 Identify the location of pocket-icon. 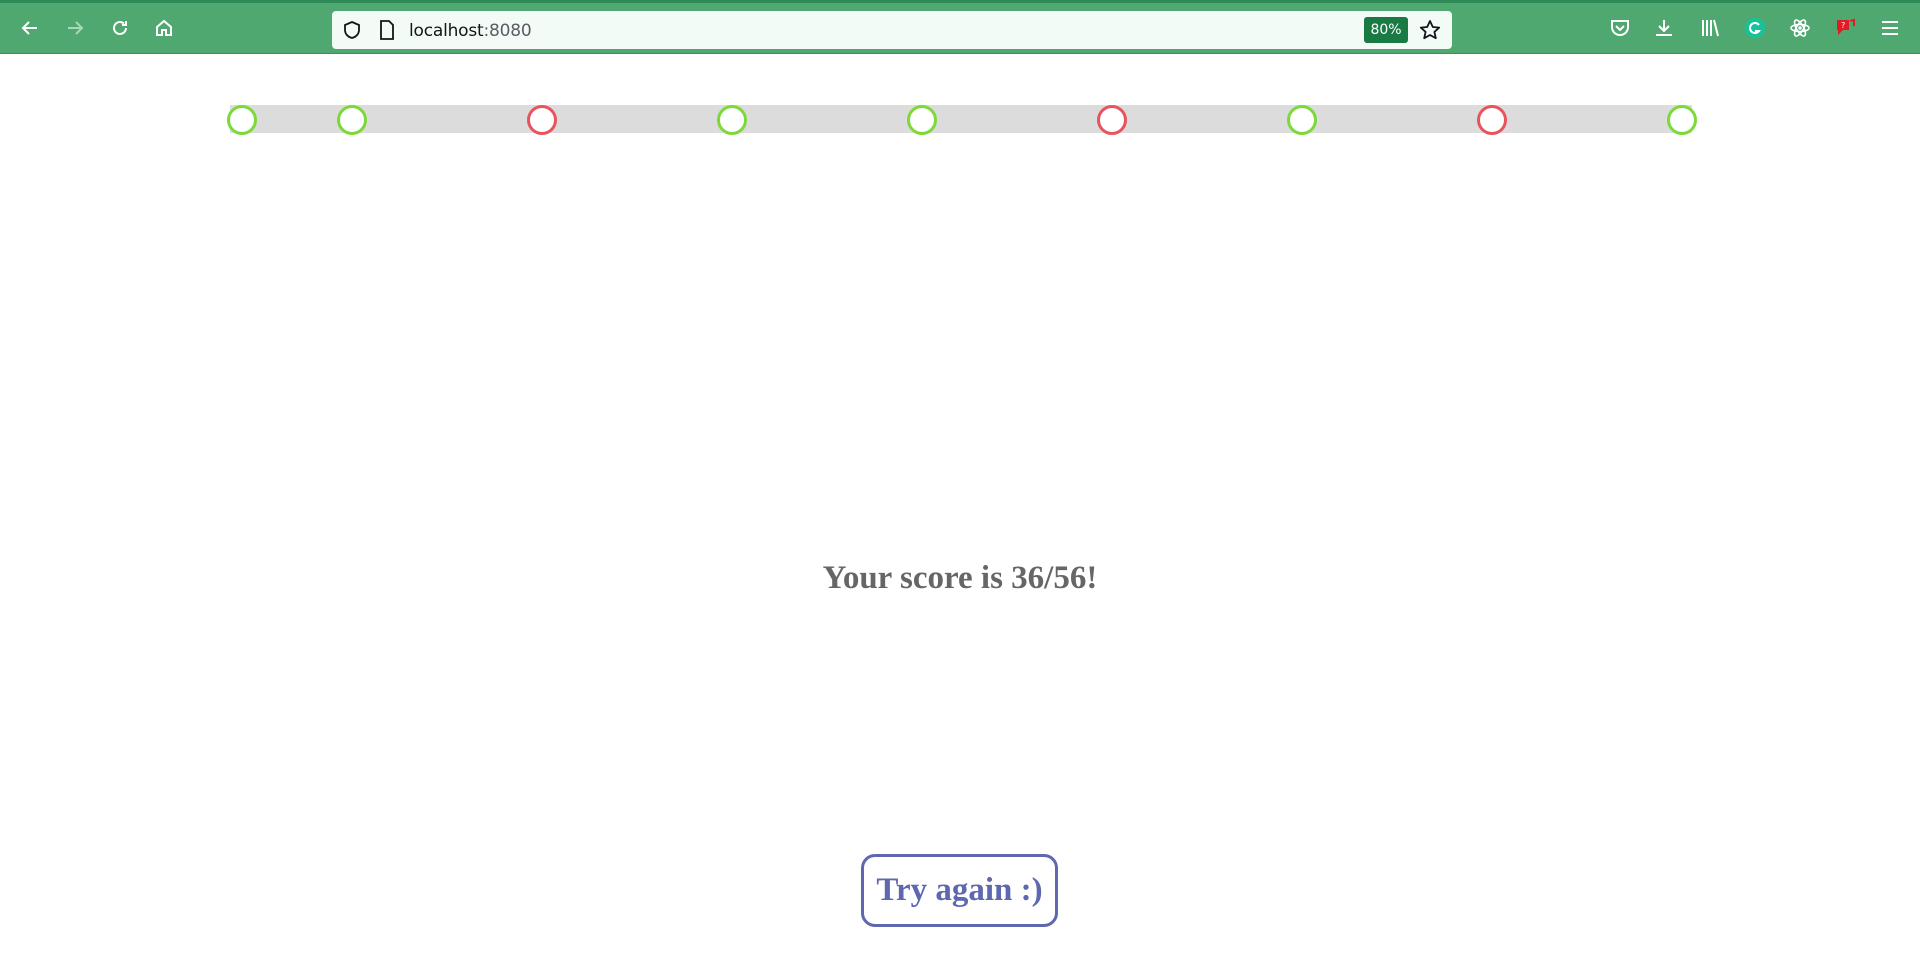
(1620, 28).